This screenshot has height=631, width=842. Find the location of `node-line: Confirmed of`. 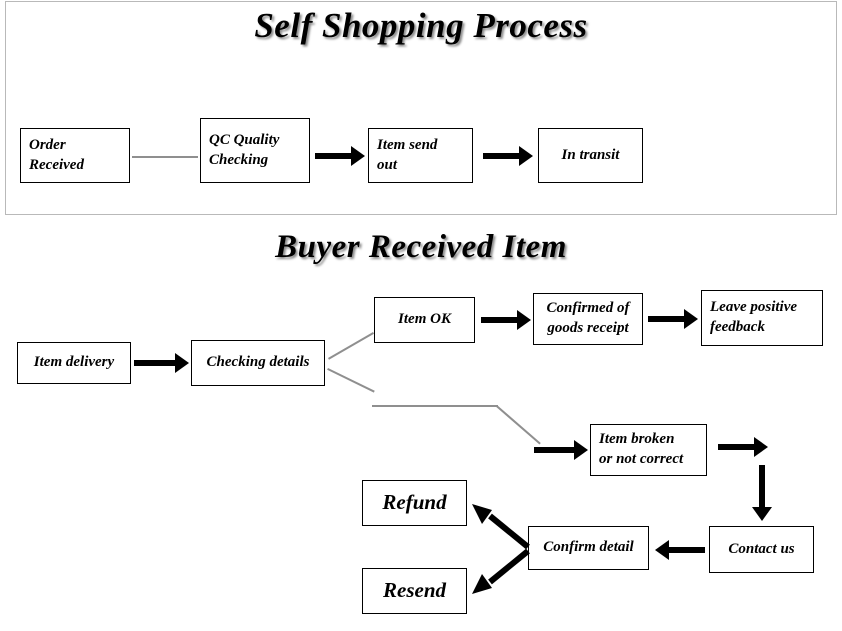

node-line: Confirmed of is located at coordinates (588, 308).